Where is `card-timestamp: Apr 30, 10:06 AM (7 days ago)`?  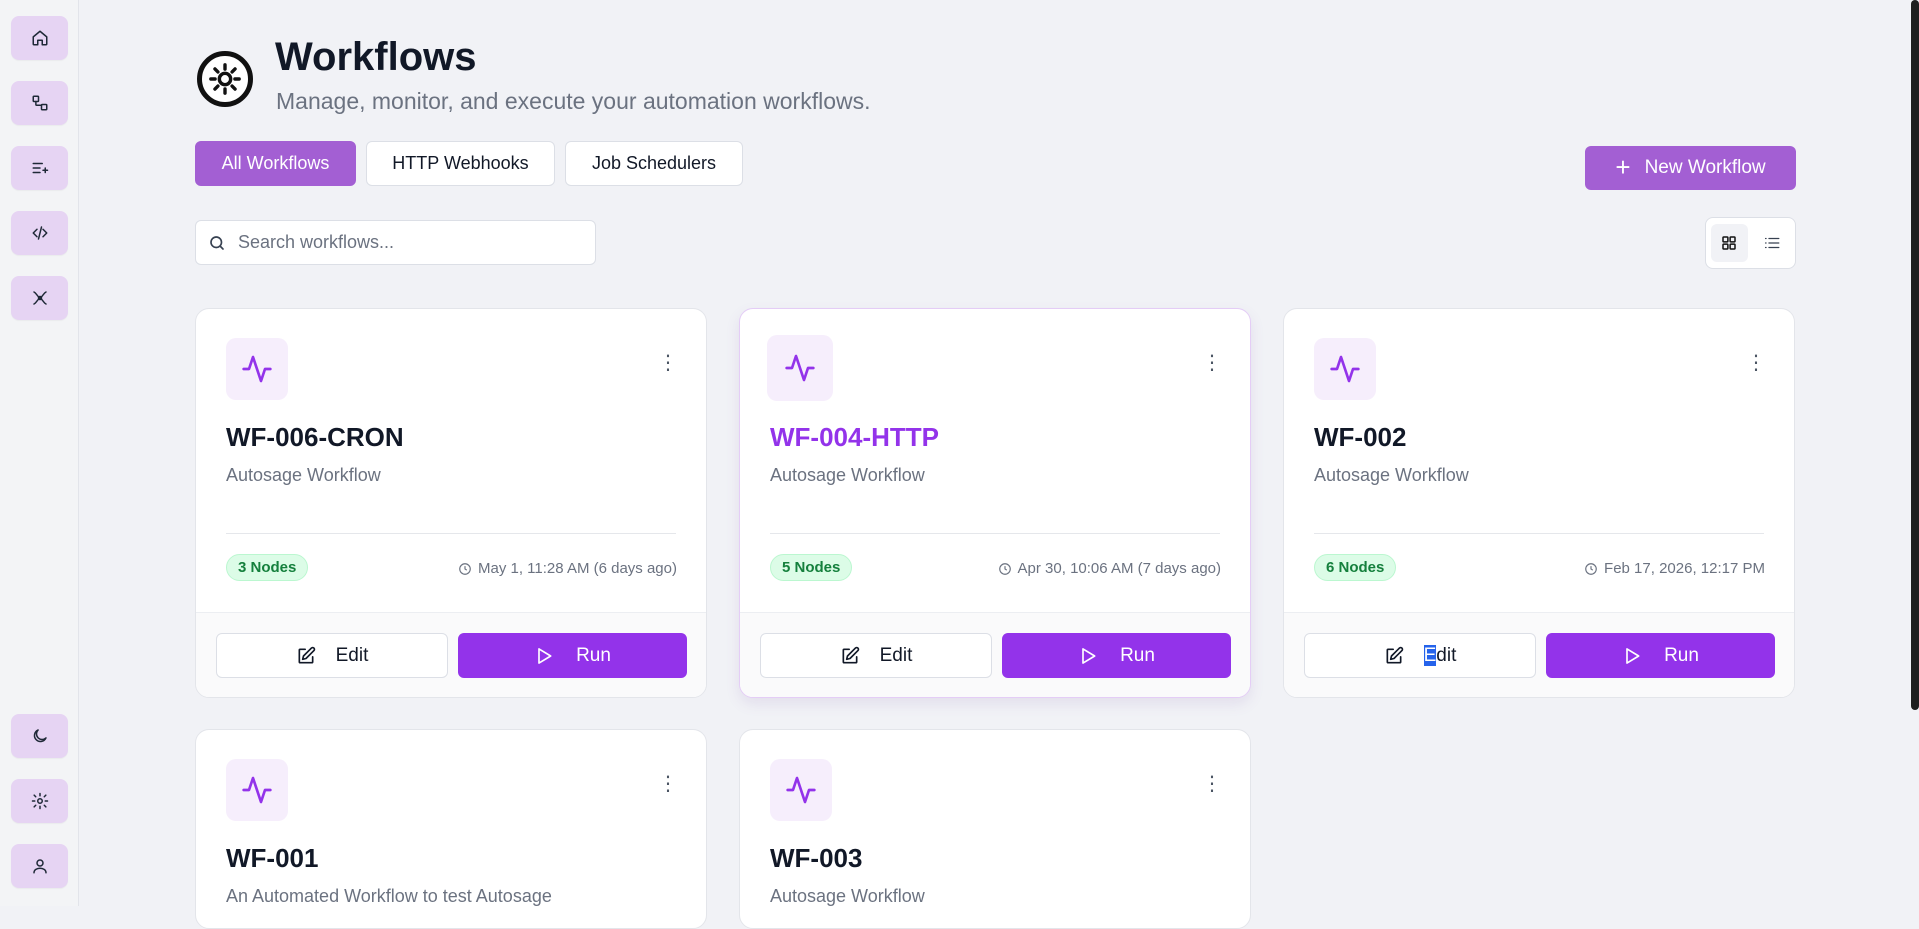
card-timestamp: Apr 30, 10:06 AM (7 days ago) is located at coordinates (1109, 568).